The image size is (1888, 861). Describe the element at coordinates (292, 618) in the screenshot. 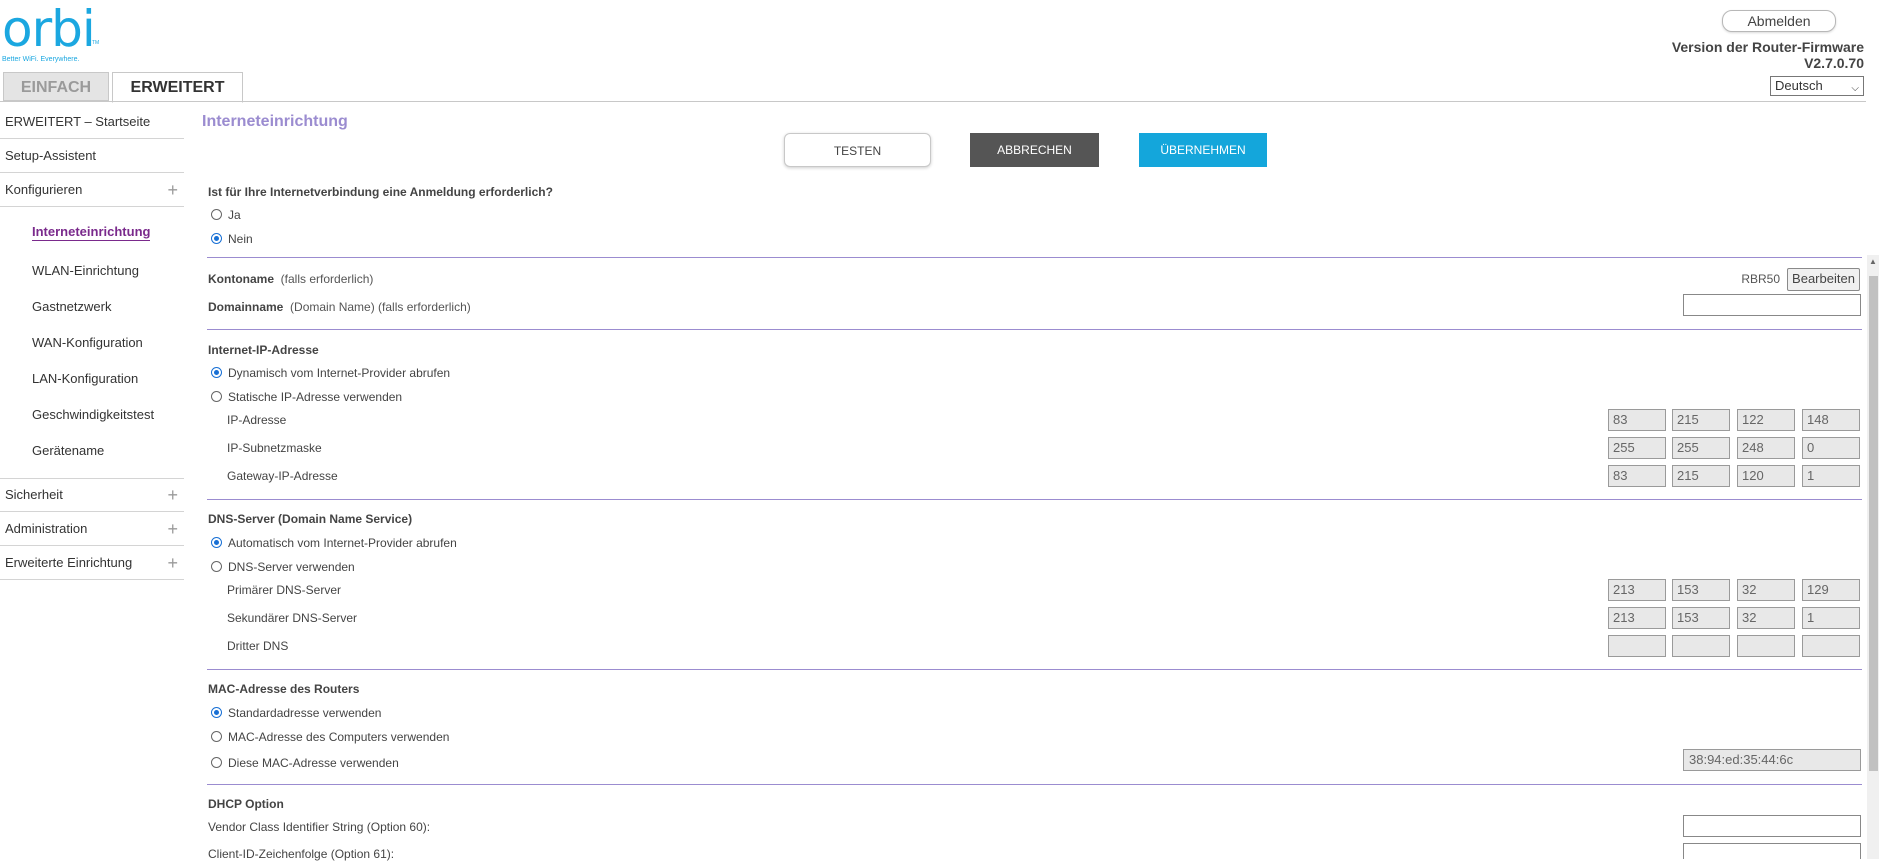

I see `secondary-dns-label: Sekundärer DNS-Server` at that location.